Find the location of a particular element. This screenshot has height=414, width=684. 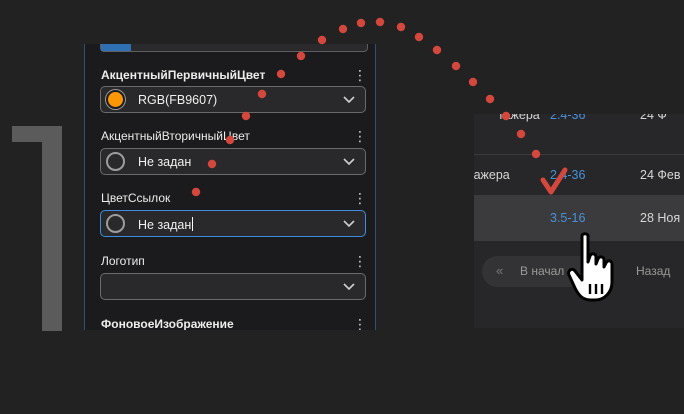

hand-pointer-icon is located at coordinates (590, 267).